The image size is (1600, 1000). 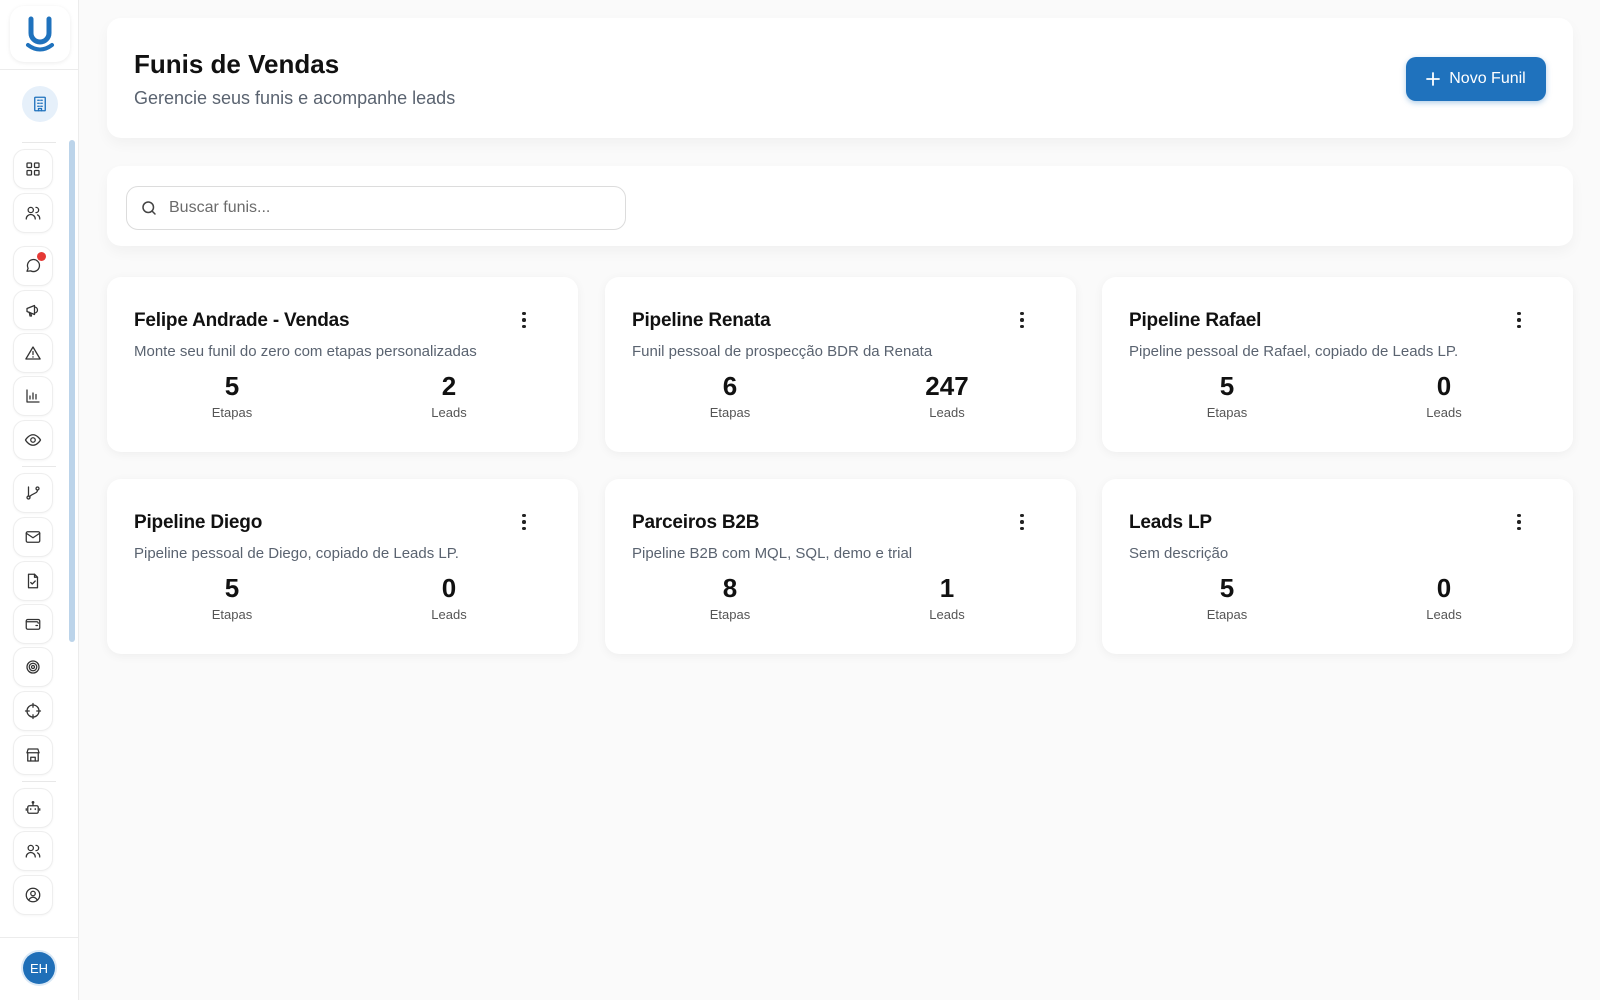 I want to click on file-check-icon, so click(x=33, y=581).